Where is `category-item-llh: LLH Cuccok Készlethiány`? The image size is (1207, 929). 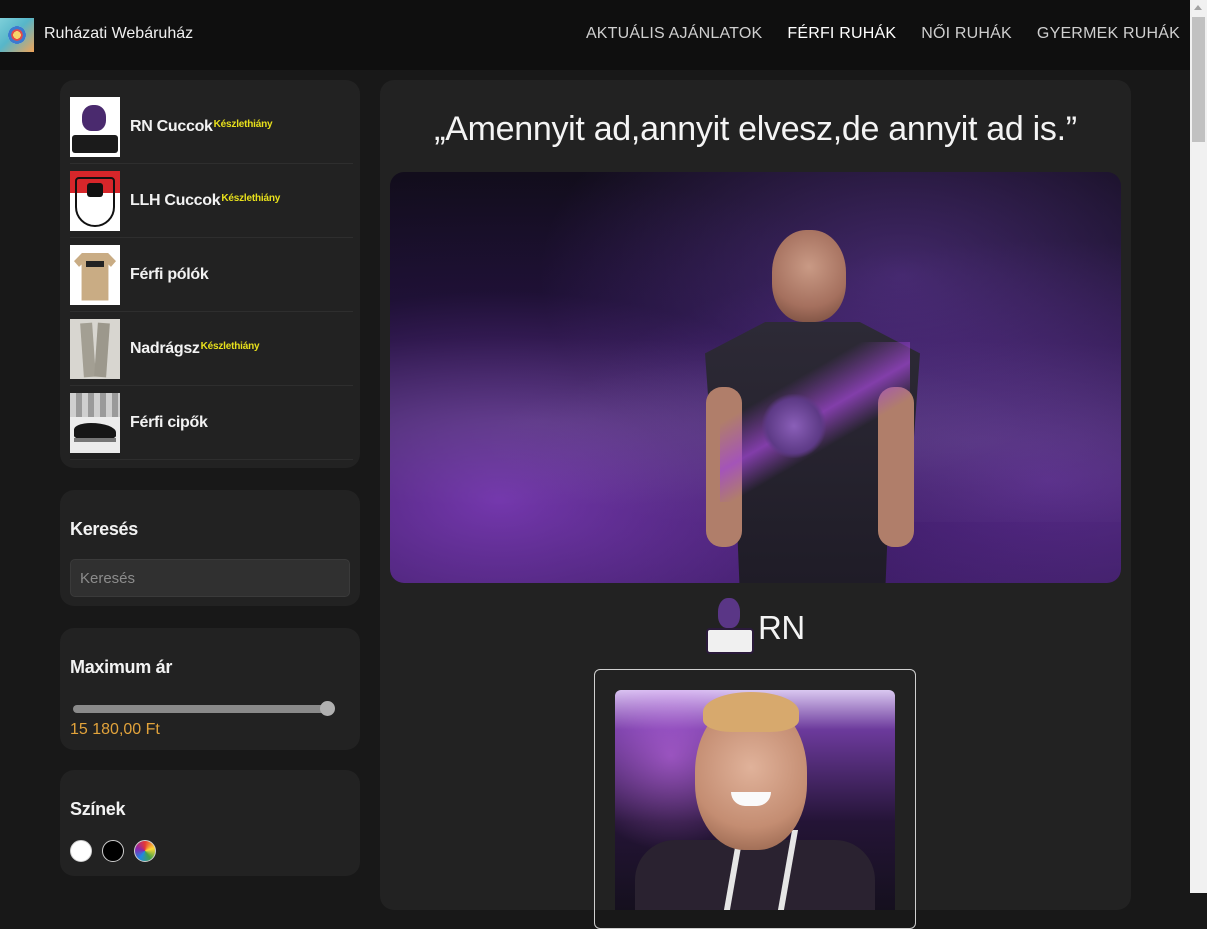 category-item-llh: LLH Cuccok Készlethiány is located at coordinates (211, 201).